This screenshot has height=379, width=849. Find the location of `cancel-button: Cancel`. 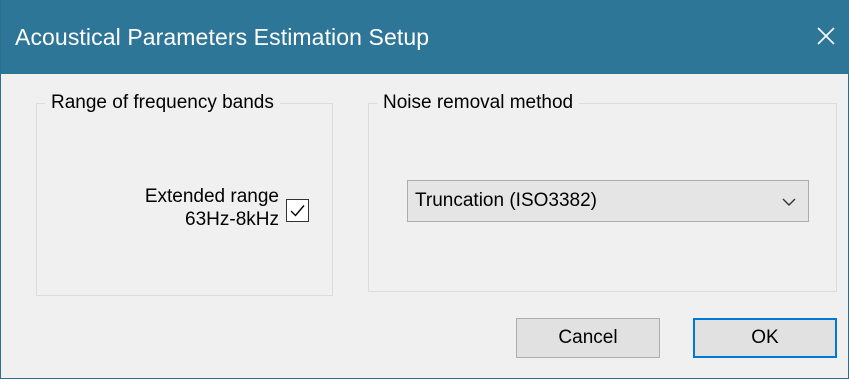

cancel-button: Cancel is located at coordinates (588, 338).